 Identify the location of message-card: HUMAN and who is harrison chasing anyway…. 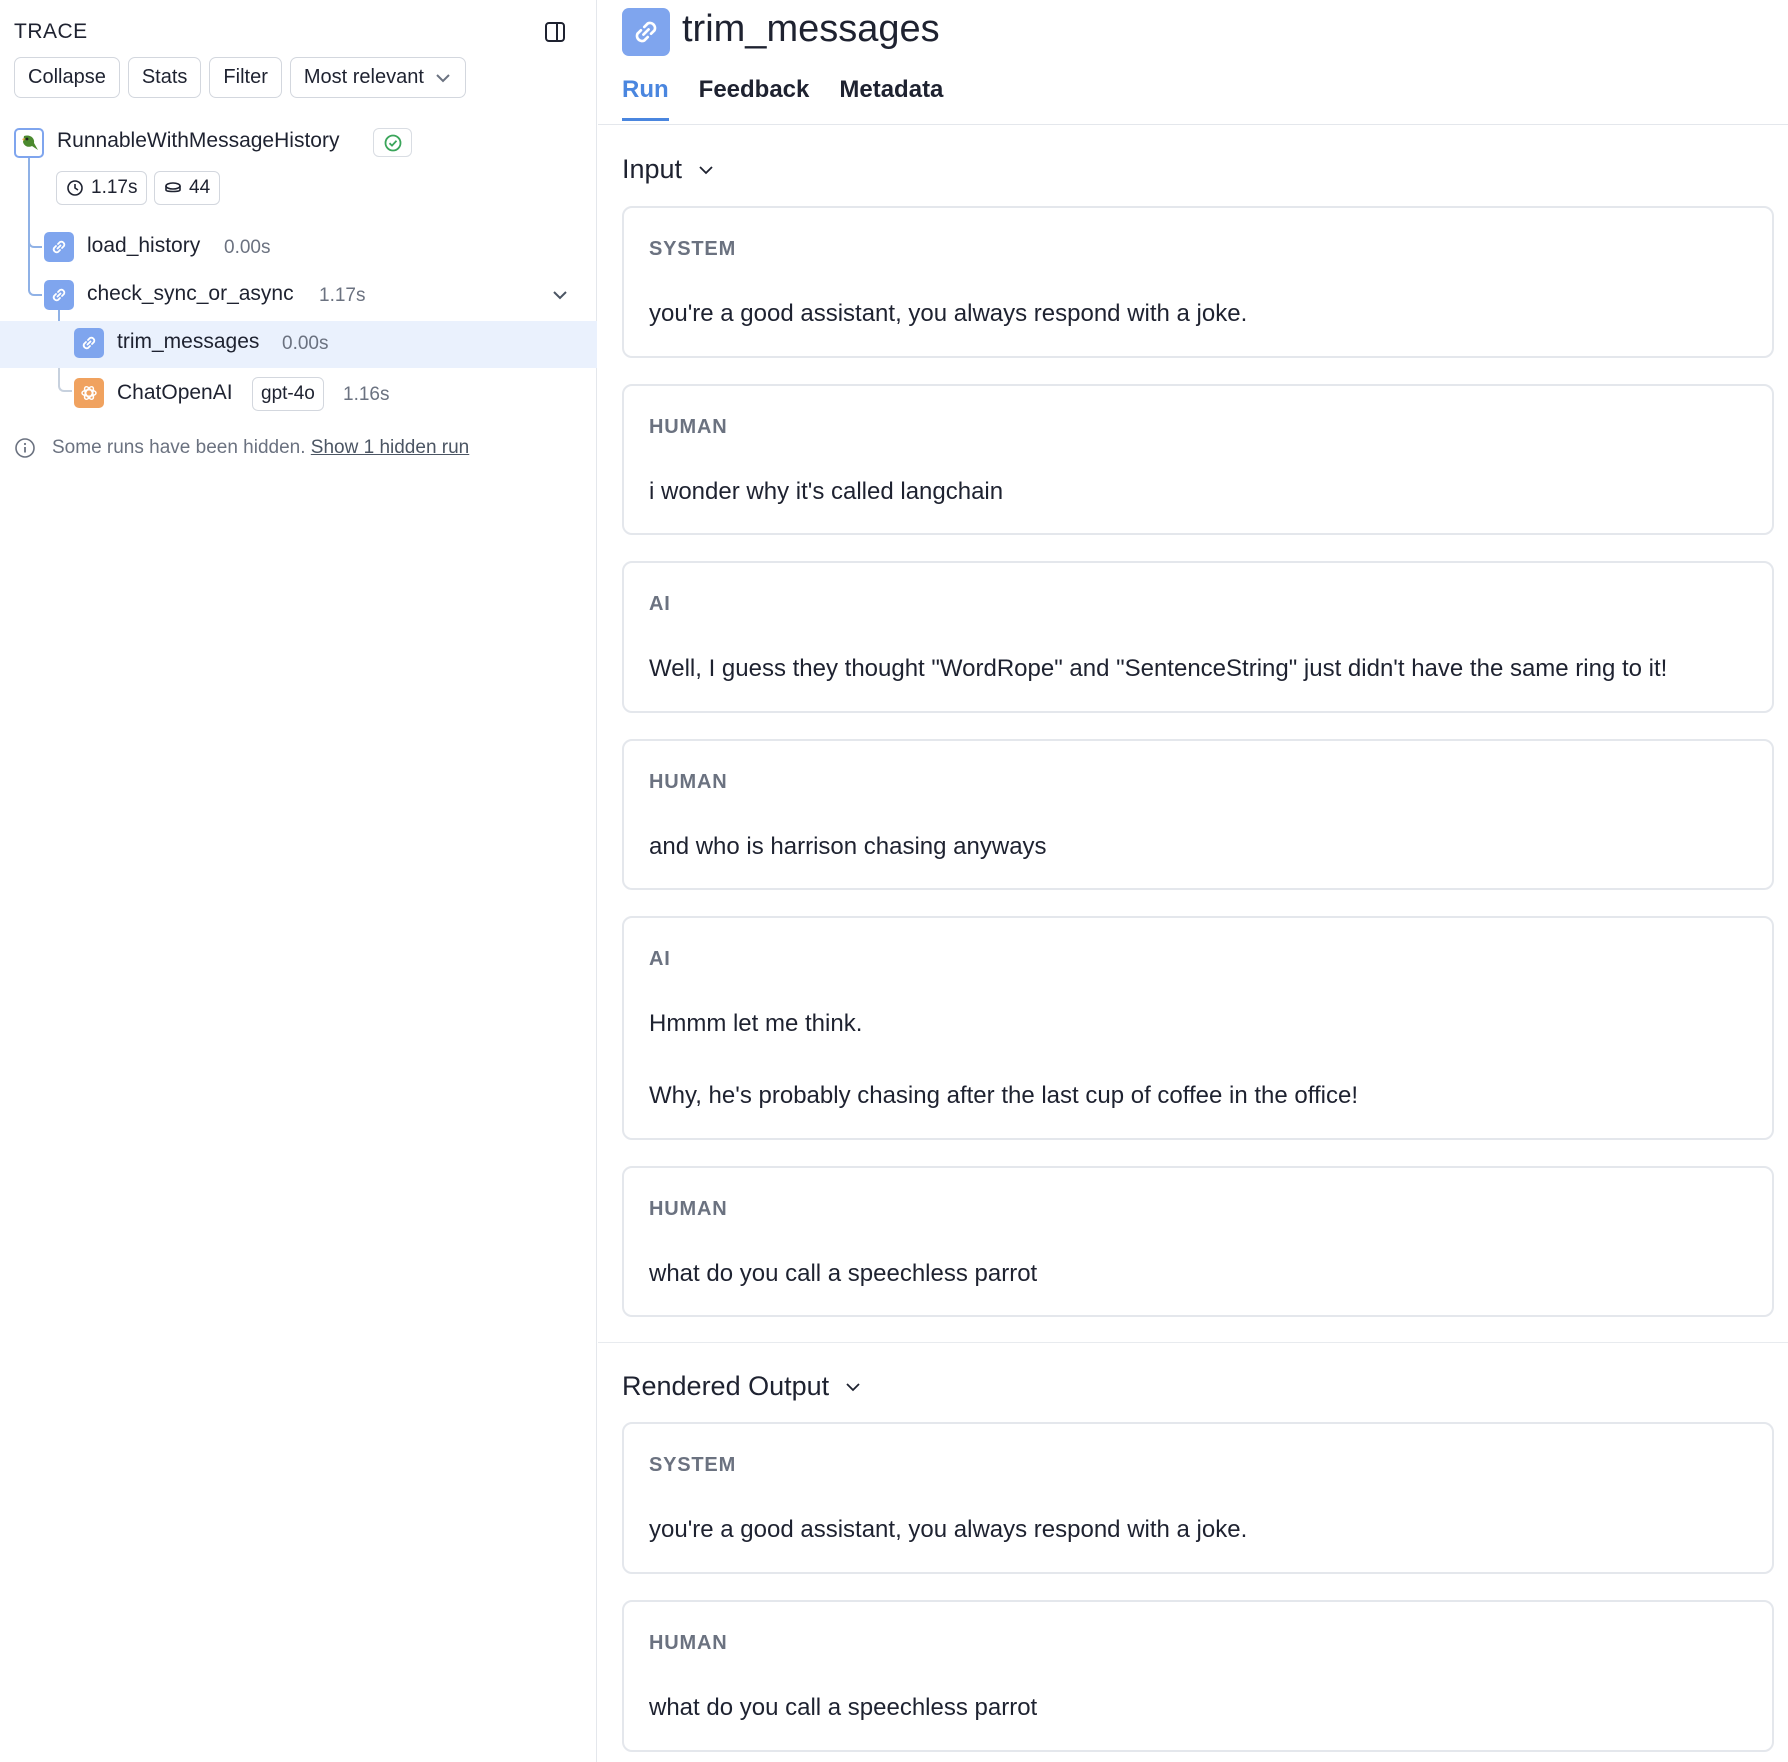
(1198, 814).